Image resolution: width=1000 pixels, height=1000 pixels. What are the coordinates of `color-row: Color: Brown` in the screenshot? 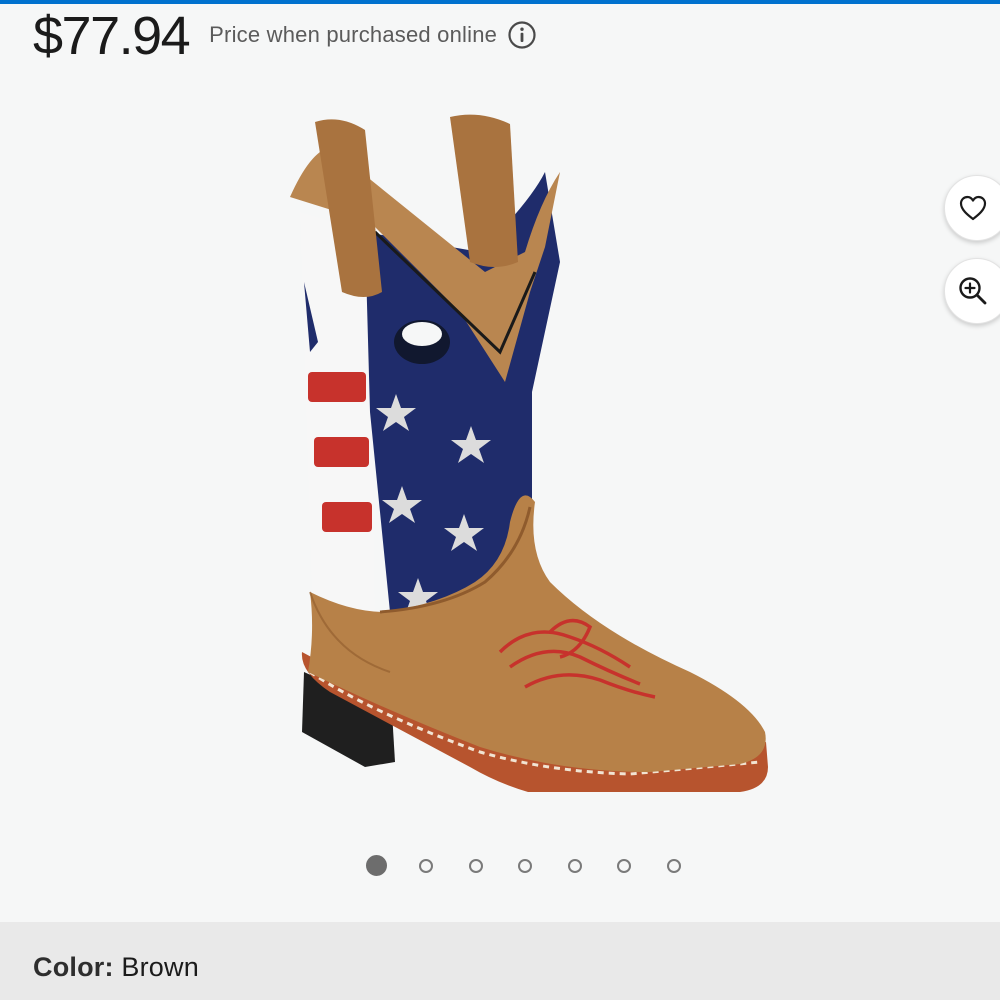 It's located at (116, 967).